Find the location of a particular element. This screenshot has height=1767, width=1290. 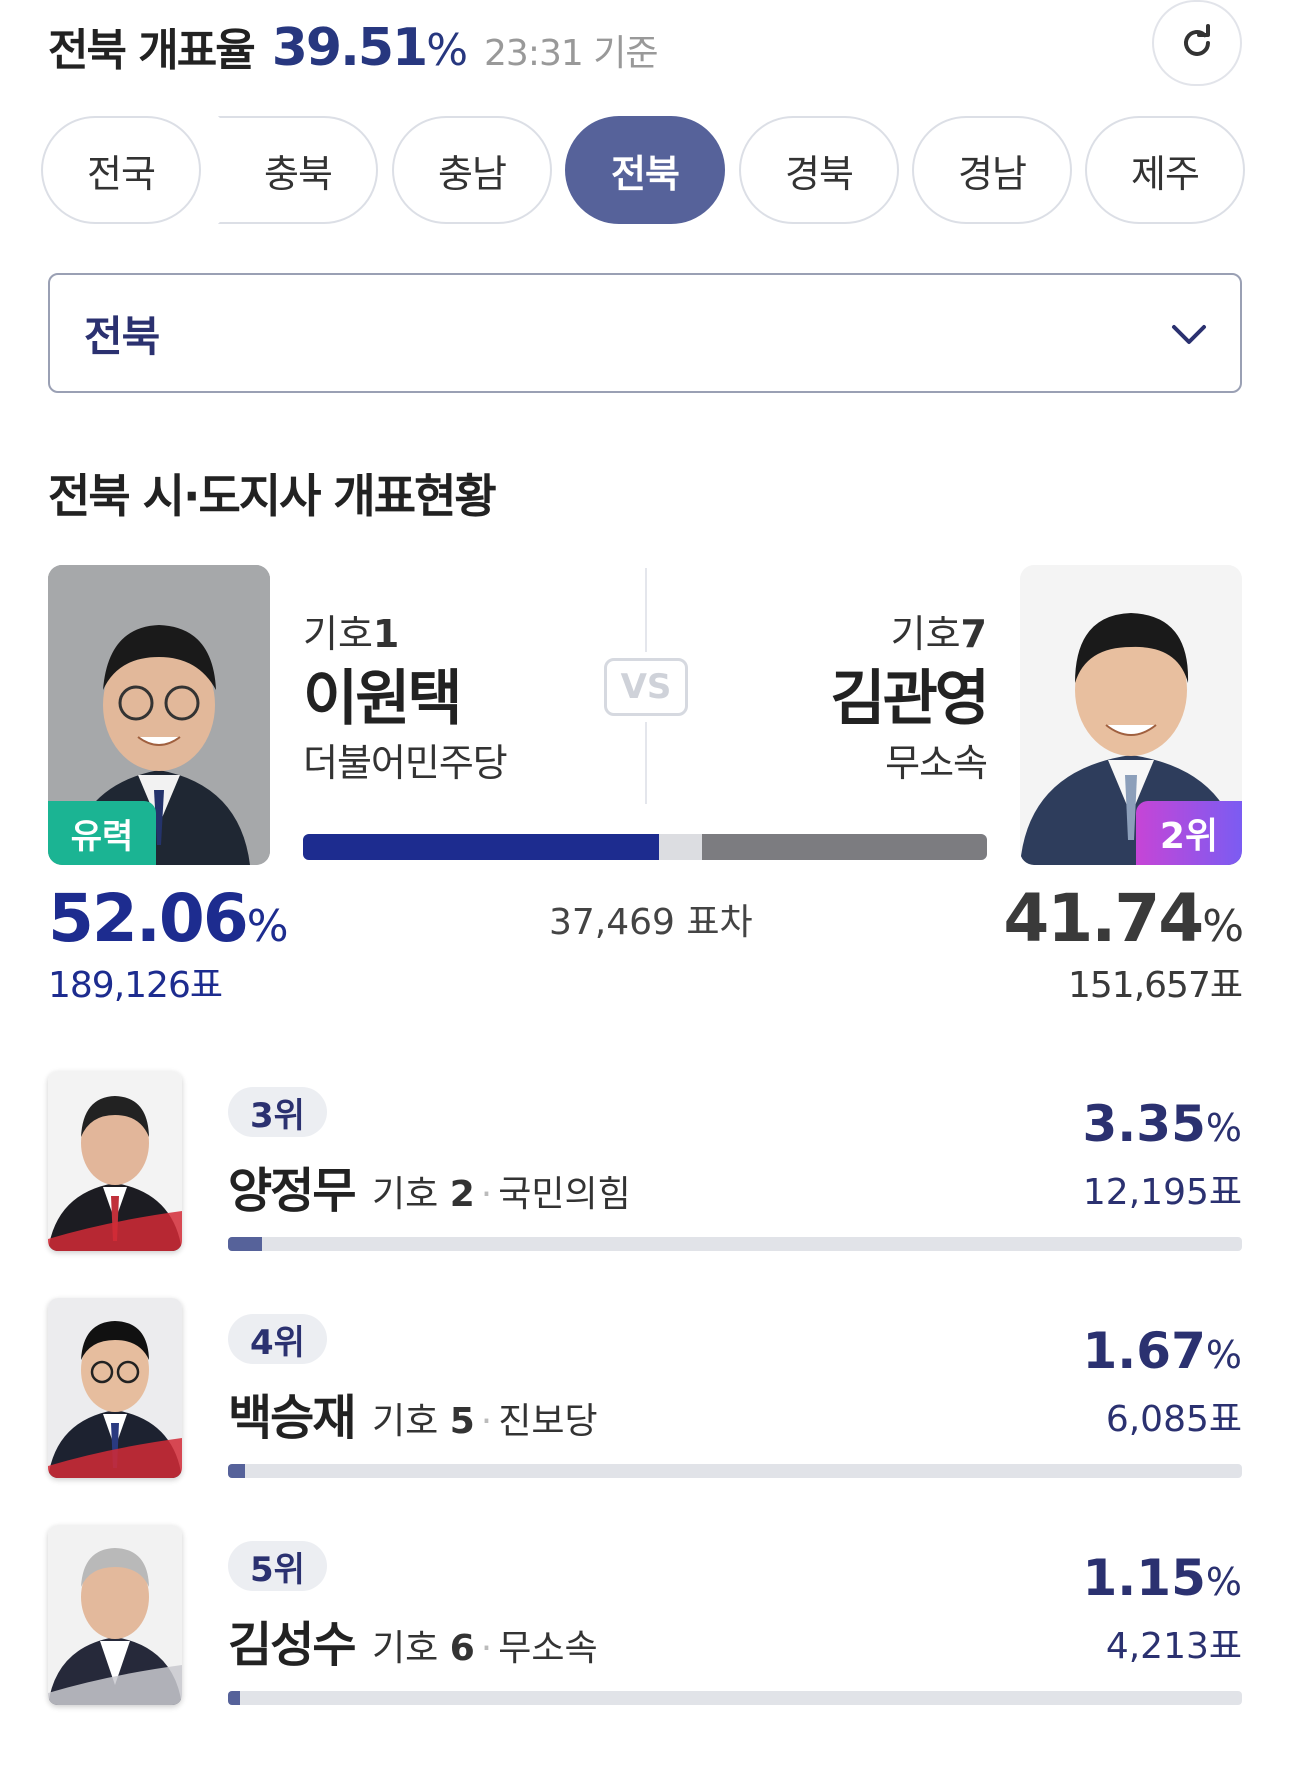

vote-count: 12,195표 is located at coordinates (1162, 1192).